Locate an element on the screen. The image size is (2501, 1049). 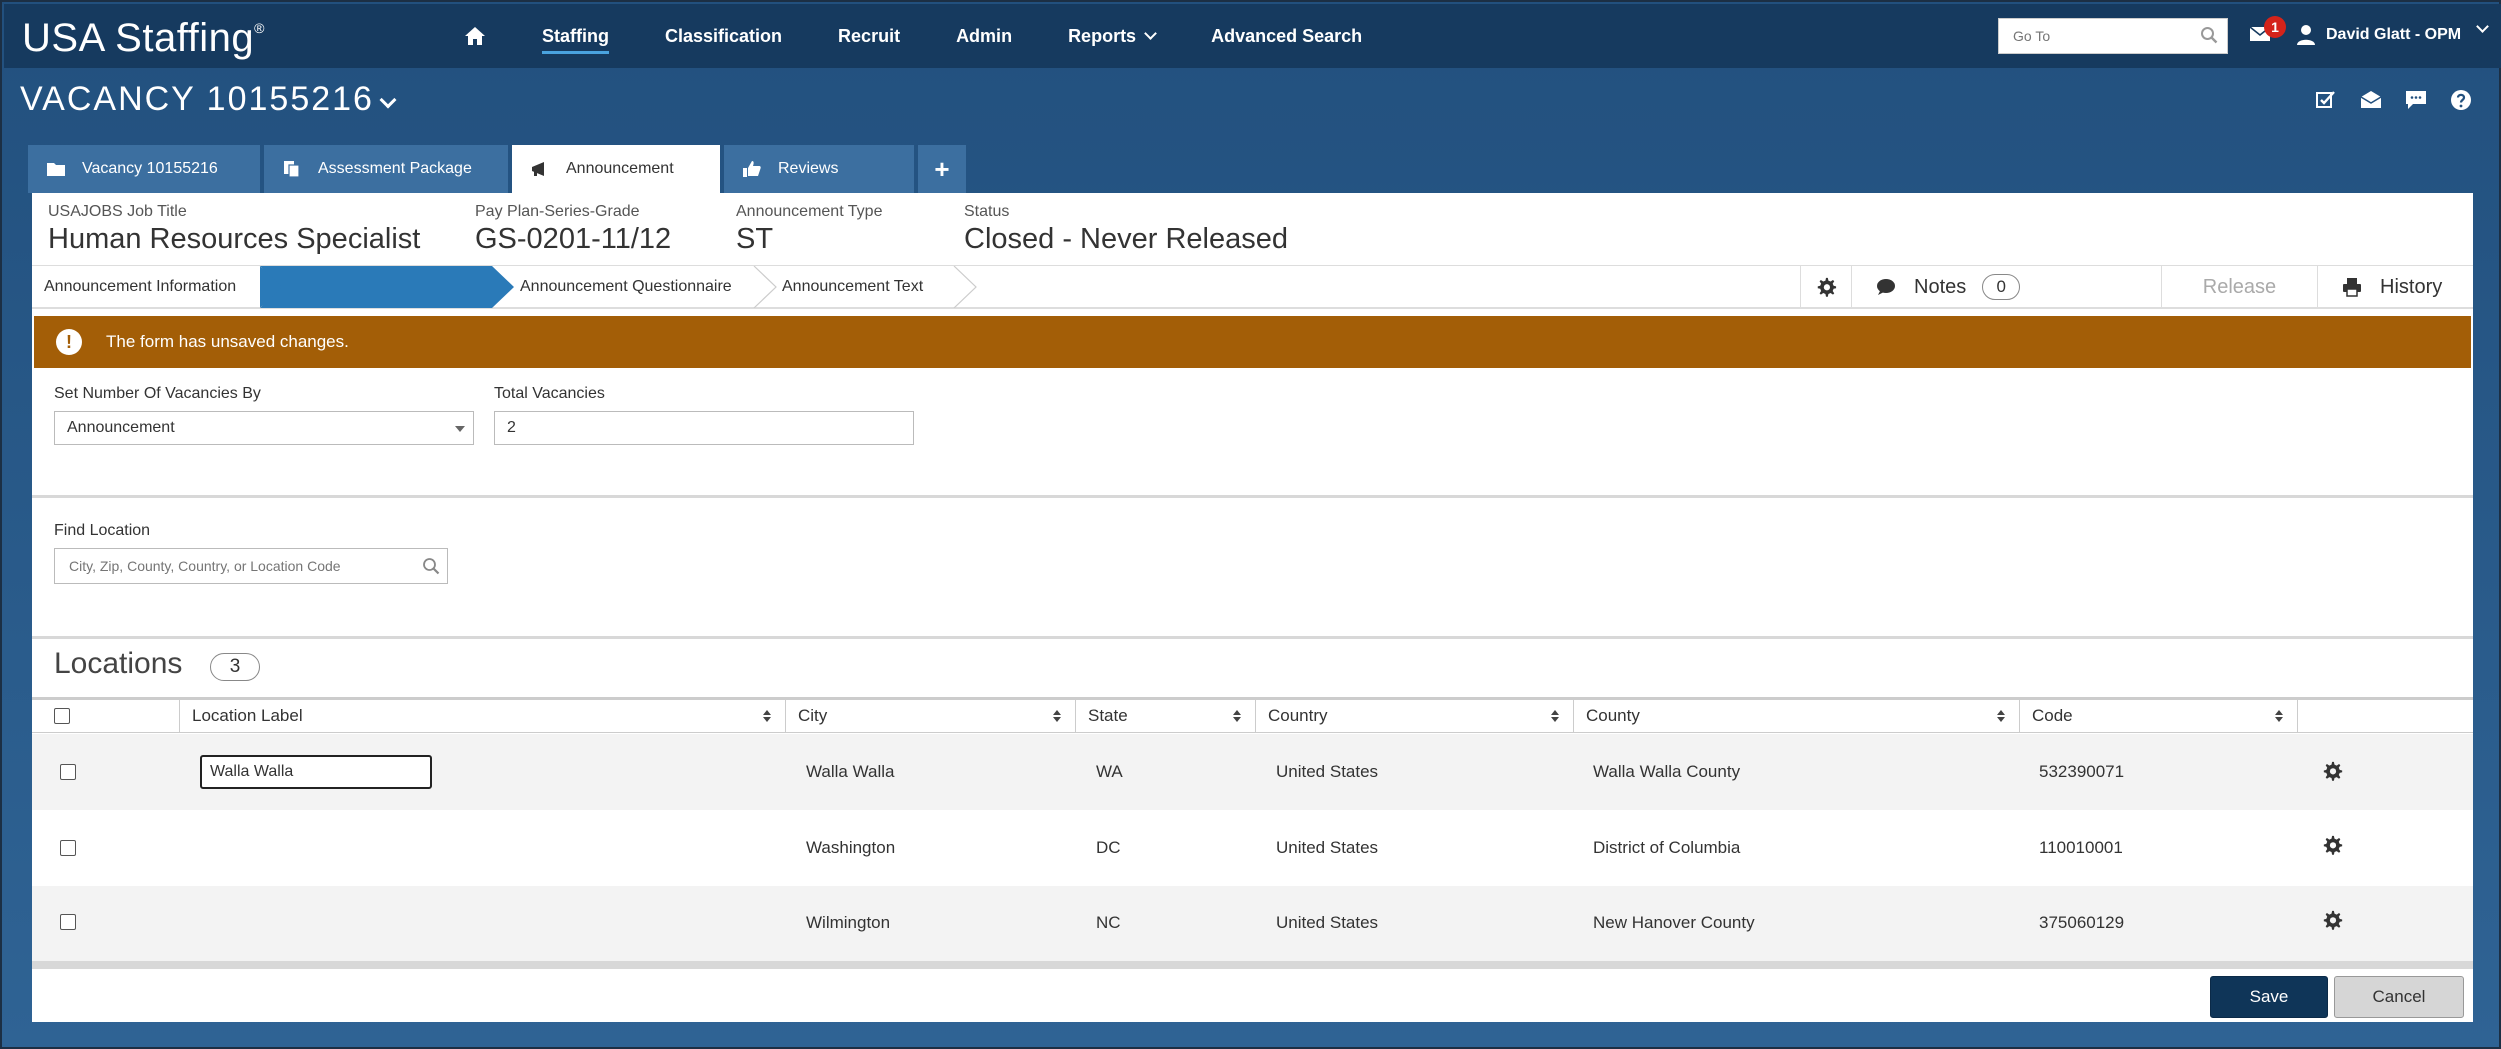
user-menu: David Glatt - OPM is located at coordinates (2393, 35).